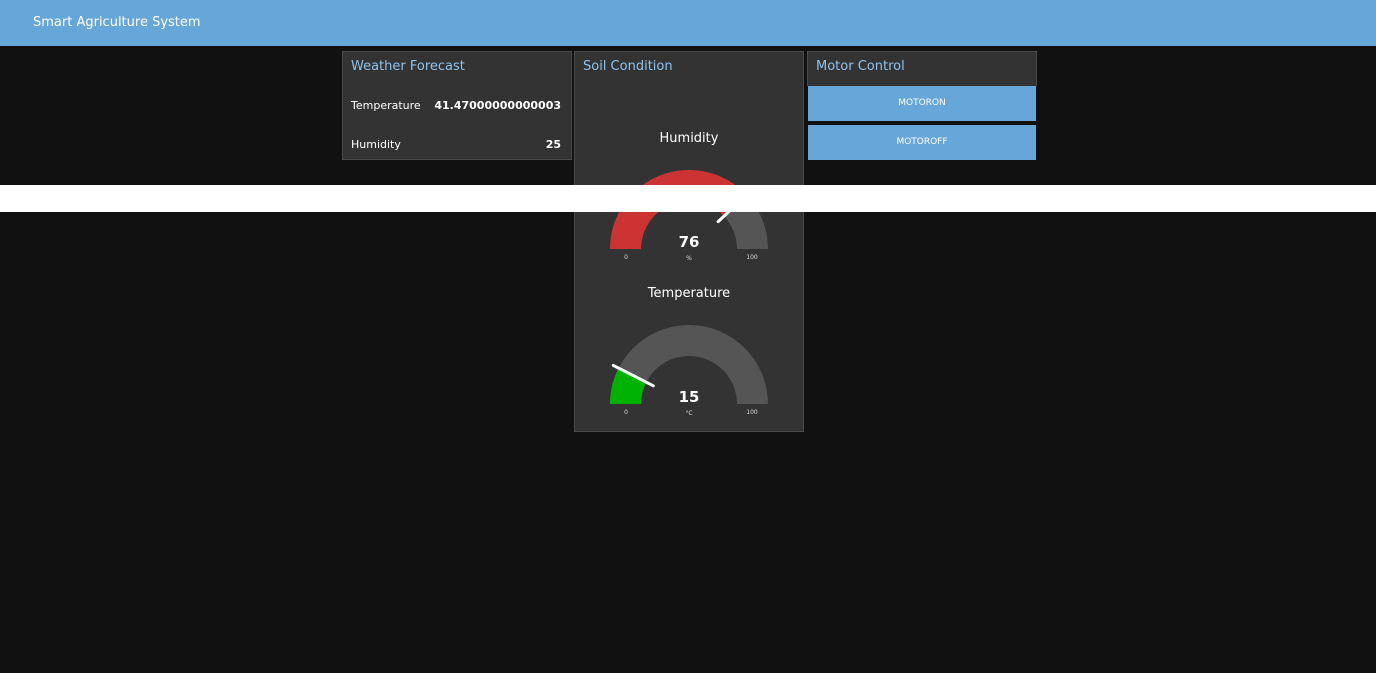 Image resolution: width=1376 pixels, height=673 pixels. I want to click on temperature-gauge-title: Temperature, so click(689, 293).